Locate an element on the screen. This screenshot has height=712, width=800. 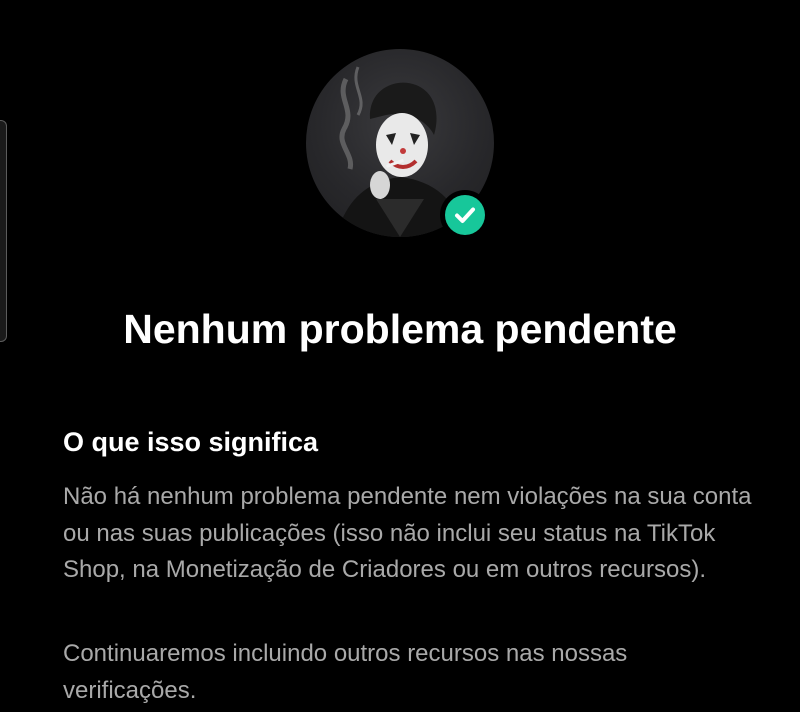
status-title: Nenhum problema pendente is located at coordinates (400, 329).